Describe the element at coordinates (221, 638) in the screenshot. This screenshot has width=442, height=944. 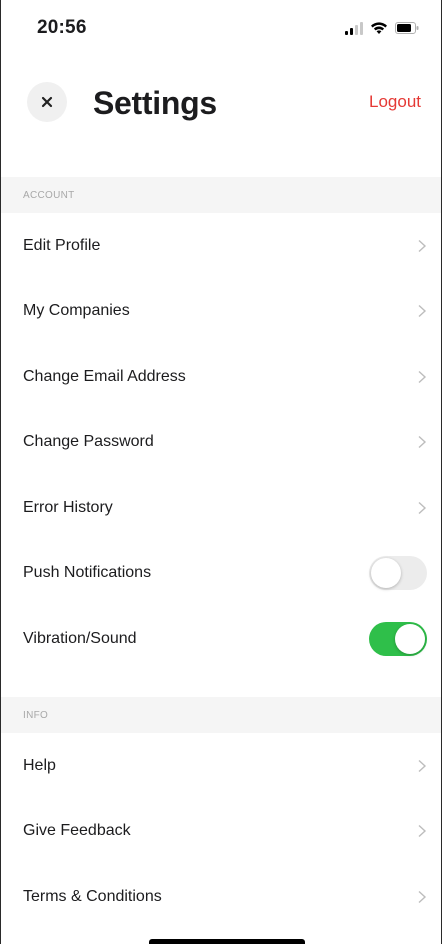
I see `settings-row-vibration-sound: Vibration/Sound` at that location.